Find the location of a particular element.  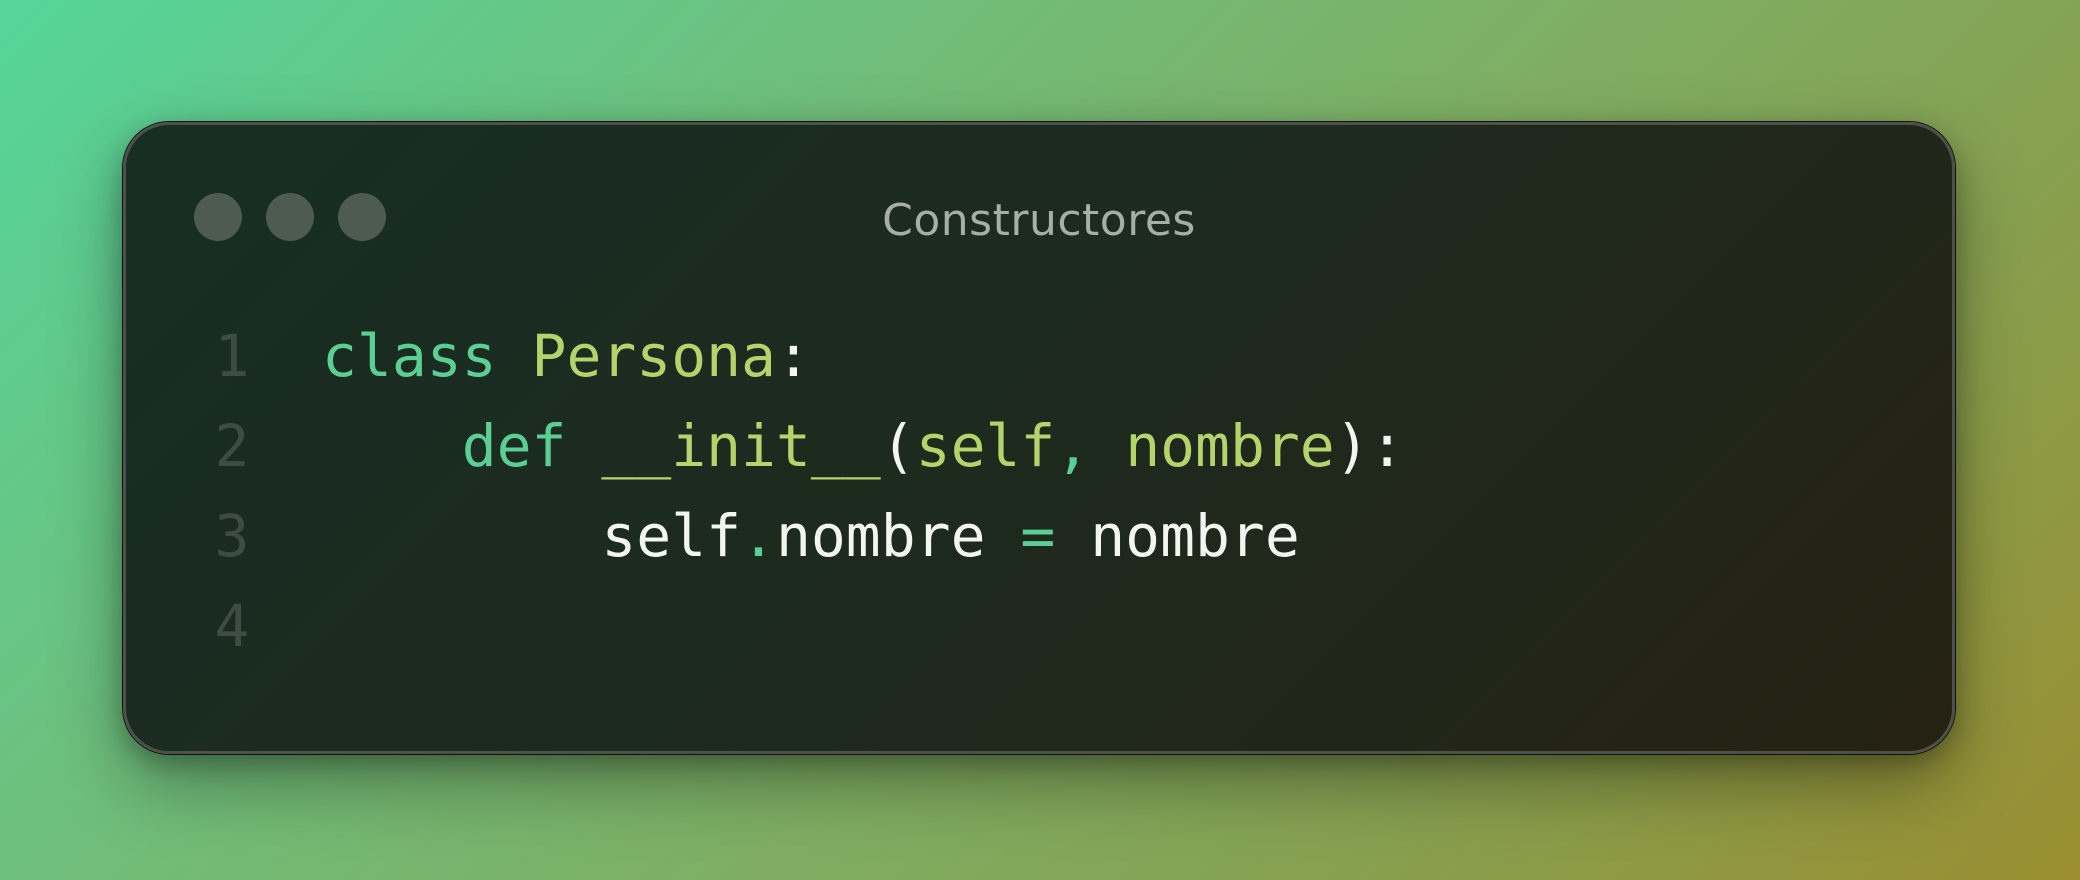

line-number: 3 is located at coordinates (232, 536).